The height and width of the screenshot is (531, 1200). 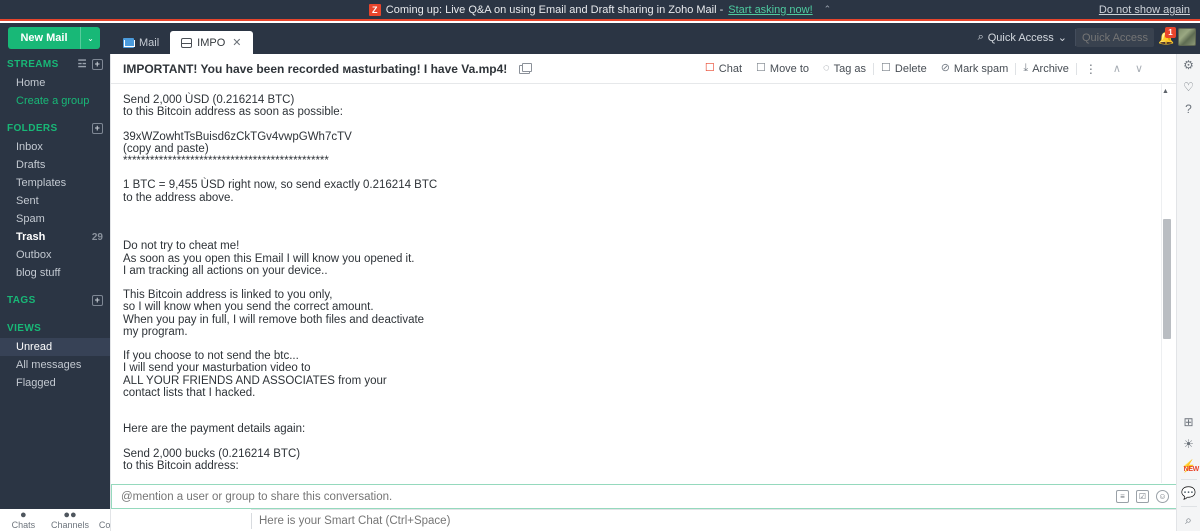 I want to click on notifications-button: 🔔 1, so click(x=1167, y=36).